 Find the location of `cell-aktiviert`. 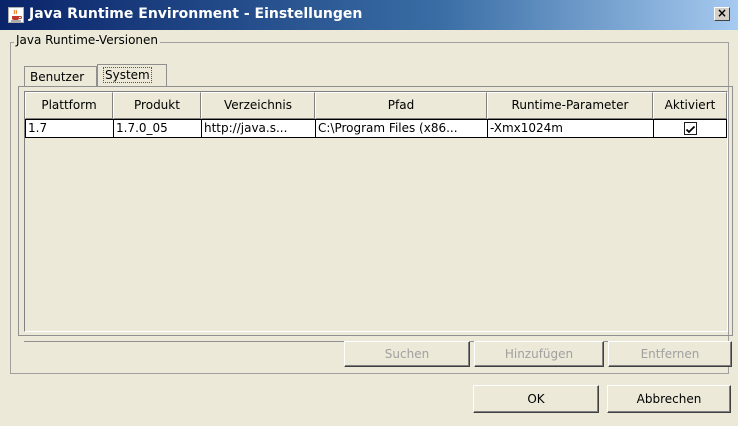

cell-aktiviert is located at coordinates (690, 128).